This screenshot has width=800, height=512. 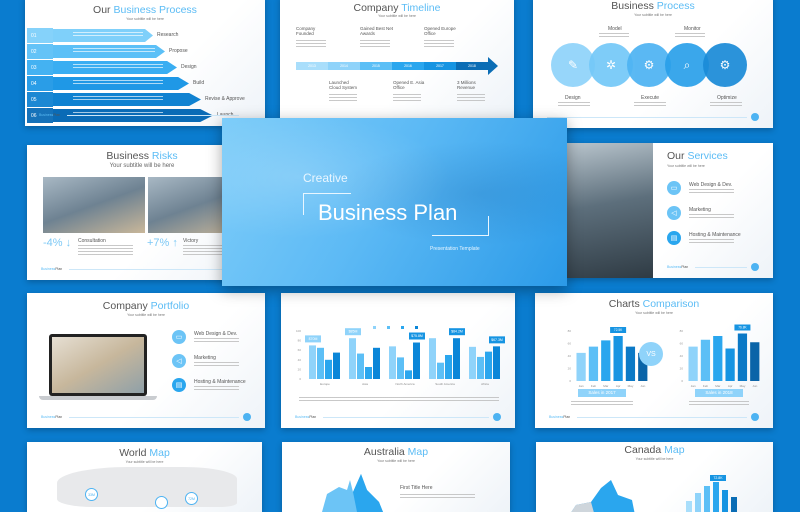 I want to click on risk-label: Consultation, so click(x=92, y=241).